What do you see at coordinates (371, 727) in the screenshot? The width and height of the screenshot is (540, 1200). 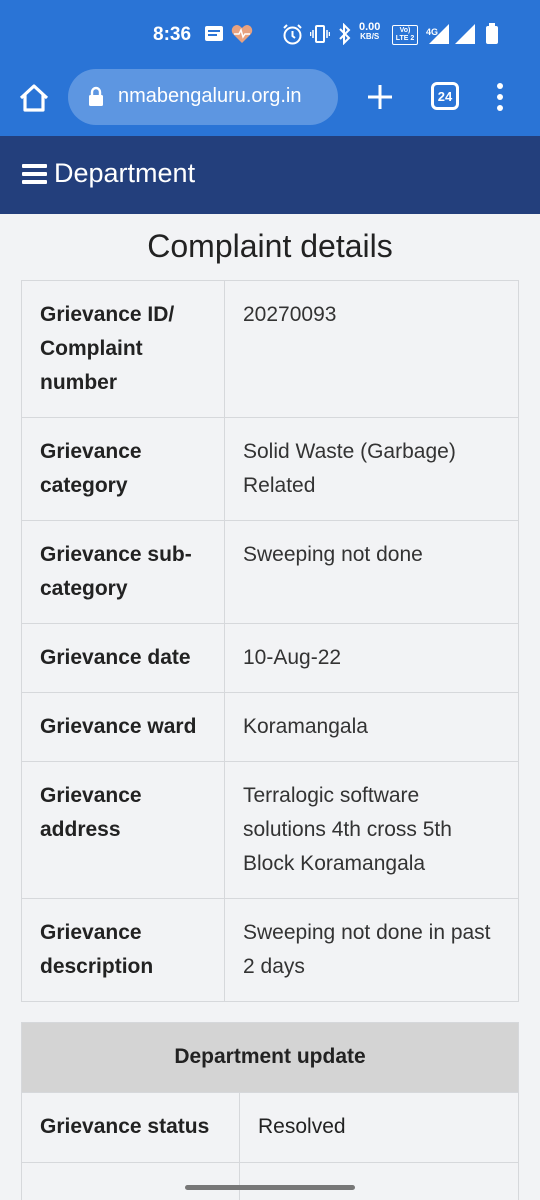 I see `row-value: Koramangala` at bounding box center [371, 727].